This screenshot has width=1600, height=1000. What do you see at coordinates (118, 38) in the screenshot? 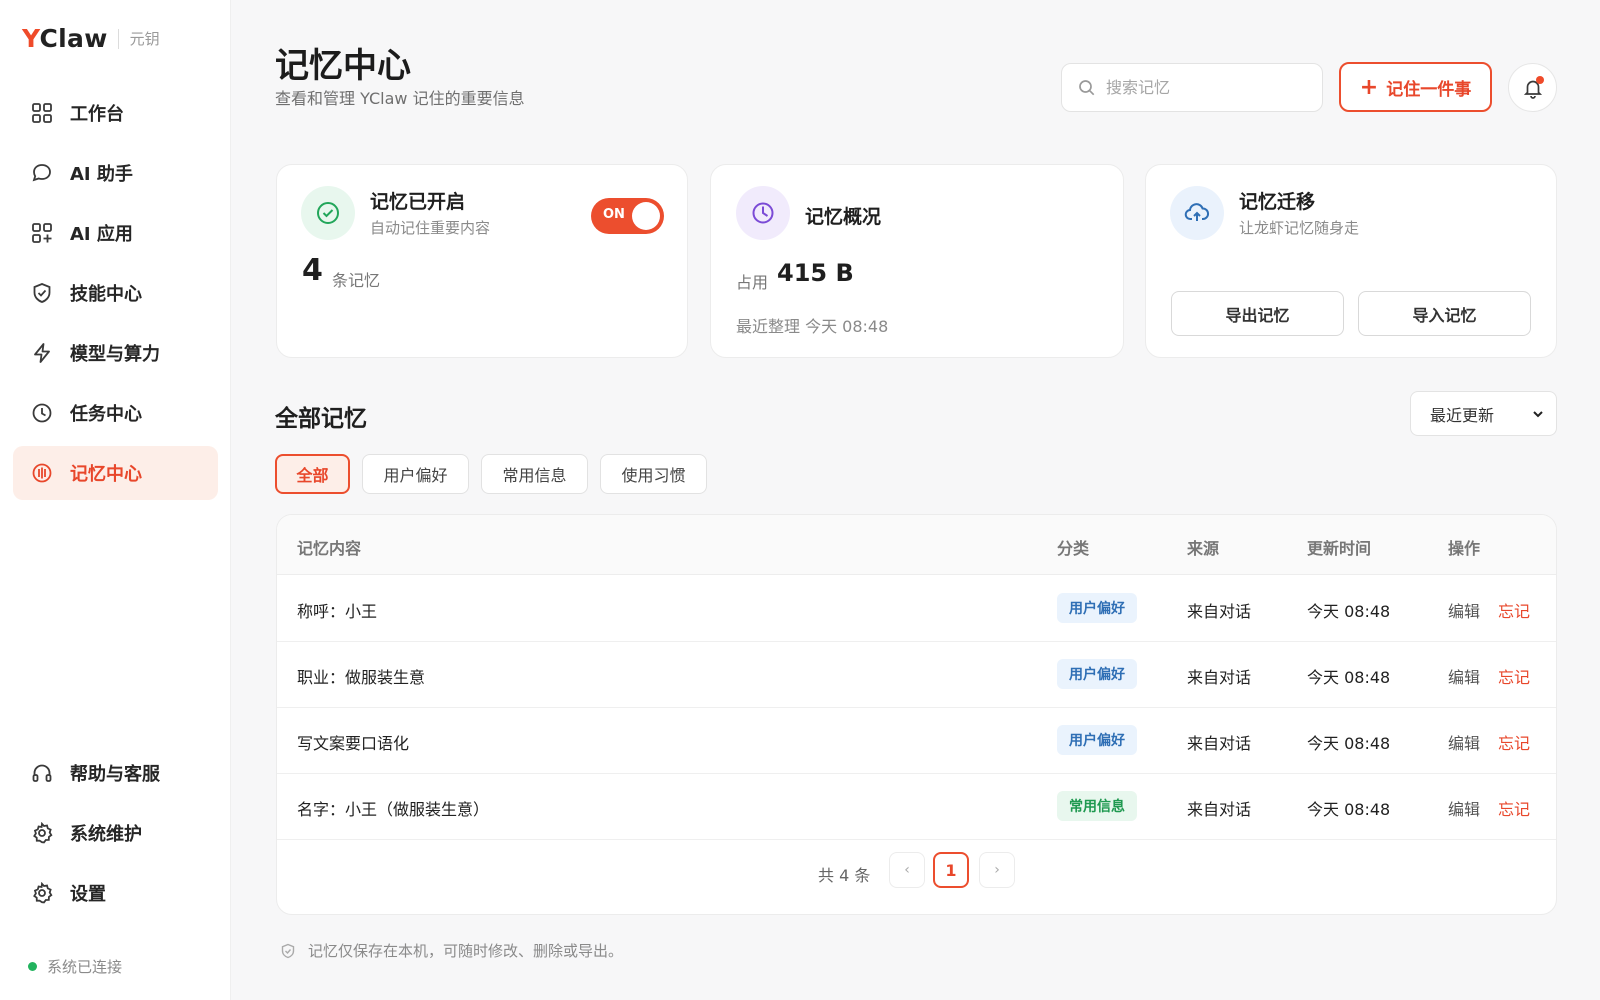
I see `brand-divider` at bounding box center [118, 38].